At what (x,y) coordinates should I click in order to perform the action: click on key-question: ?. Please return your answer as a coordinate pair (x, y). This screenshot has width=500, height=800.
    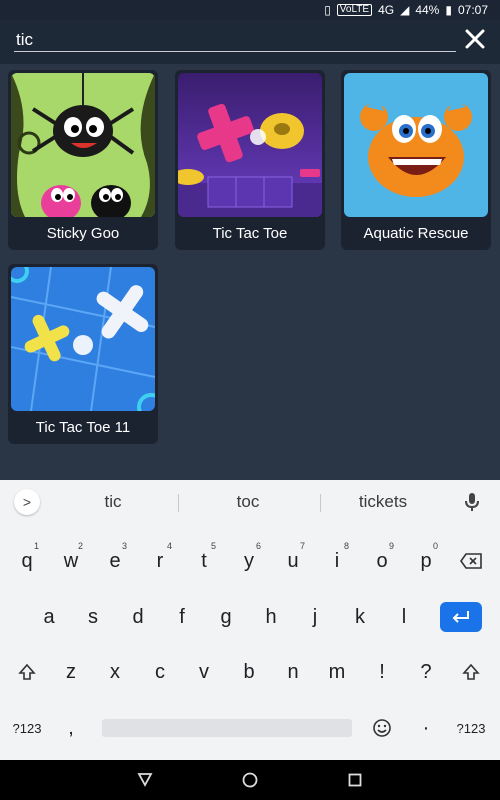
    Looking at the image, I should click on (426, 672).